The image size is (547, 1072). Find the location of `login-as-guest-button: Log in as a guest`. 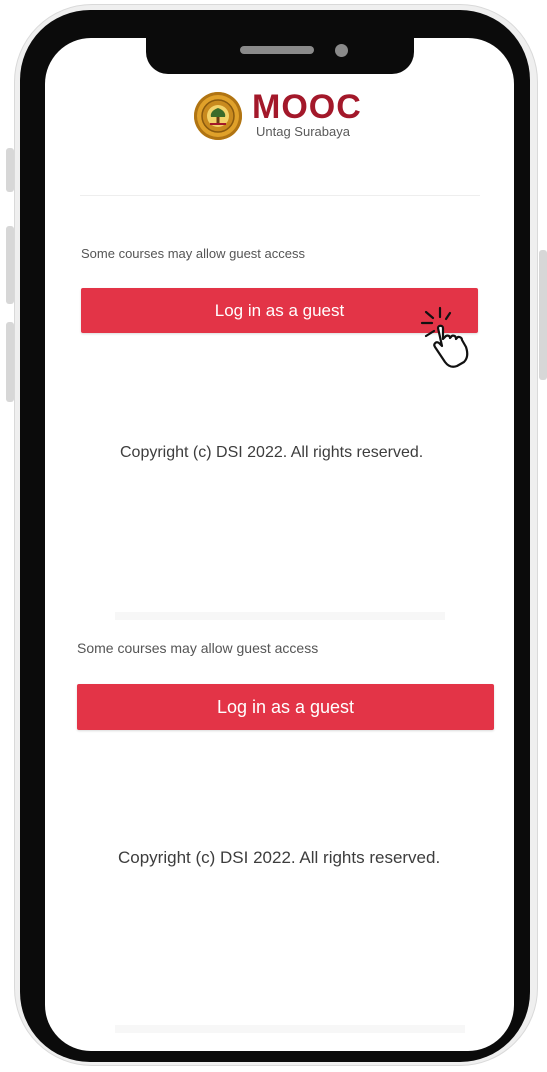

login-as-guest-button: Log in as a guest is located at coordinates (285, 707).